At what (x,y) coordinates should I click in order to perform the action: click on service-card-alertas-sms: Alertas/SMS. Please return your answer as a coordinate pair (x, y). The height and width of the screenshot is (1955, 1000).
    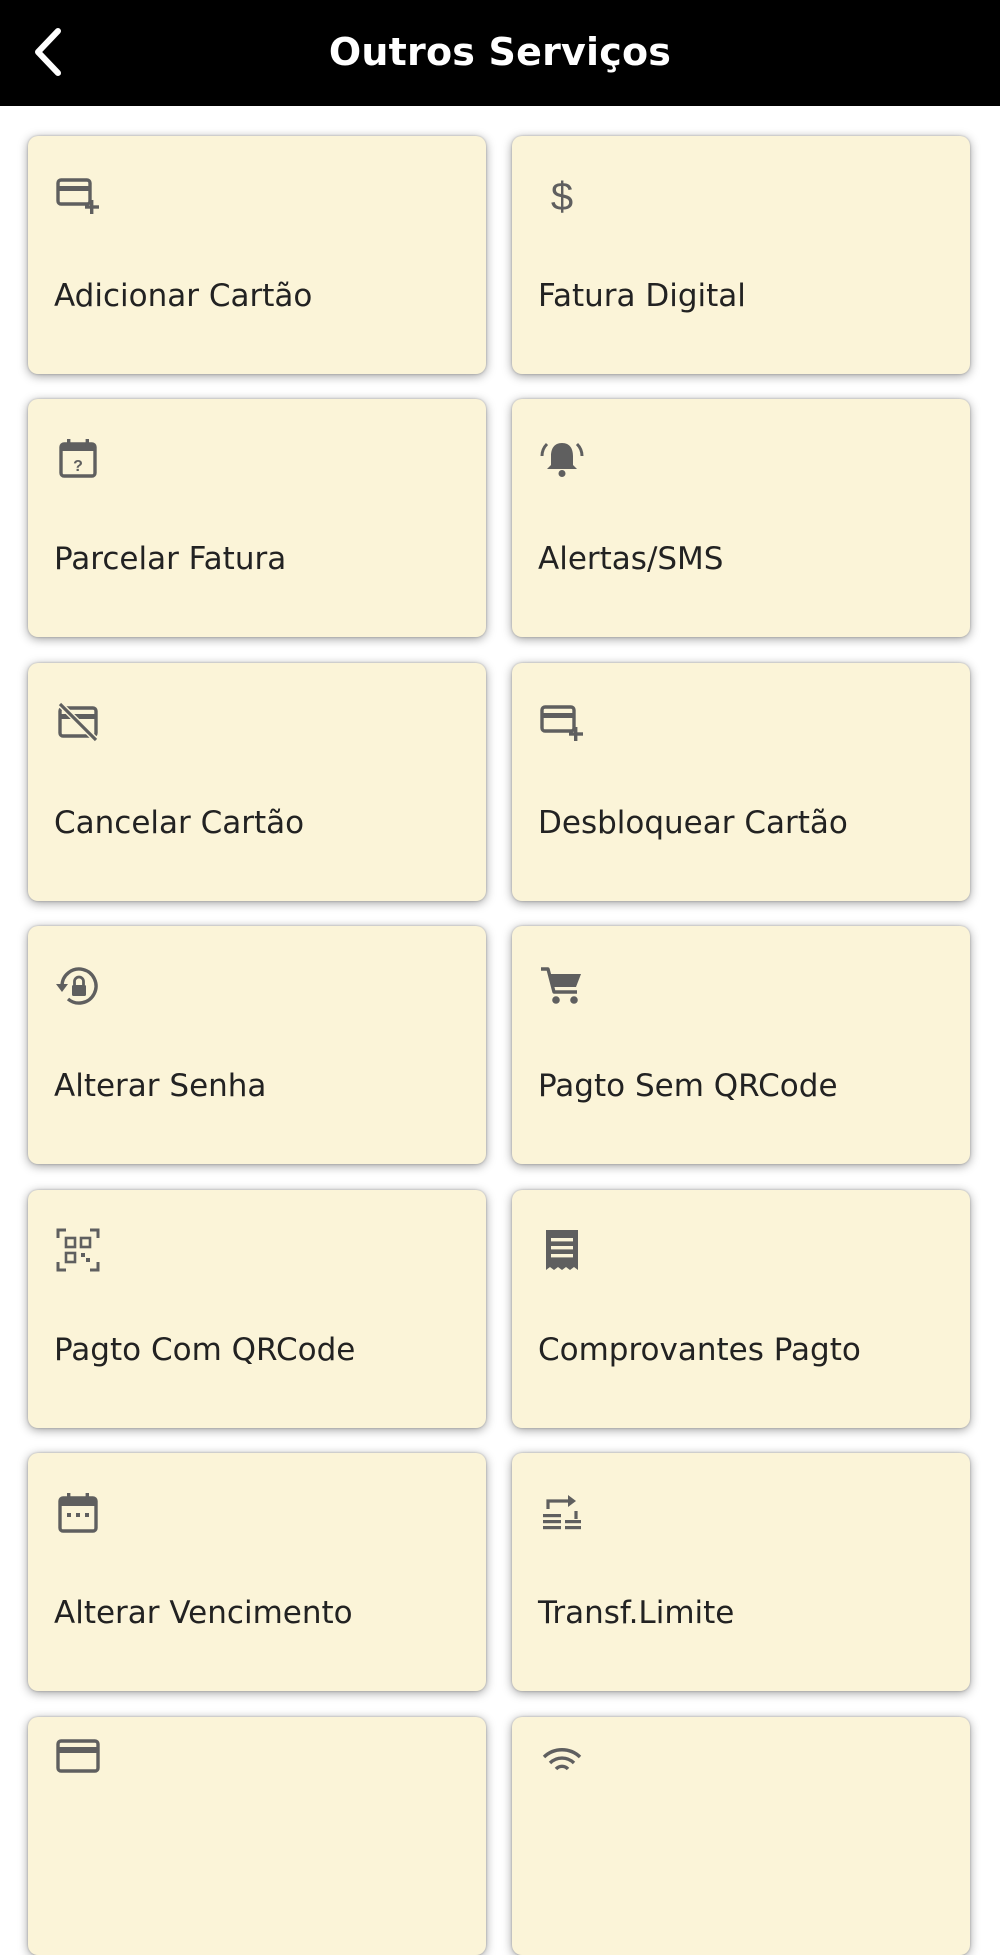
    Looking at the image, I should click on (741, 518).